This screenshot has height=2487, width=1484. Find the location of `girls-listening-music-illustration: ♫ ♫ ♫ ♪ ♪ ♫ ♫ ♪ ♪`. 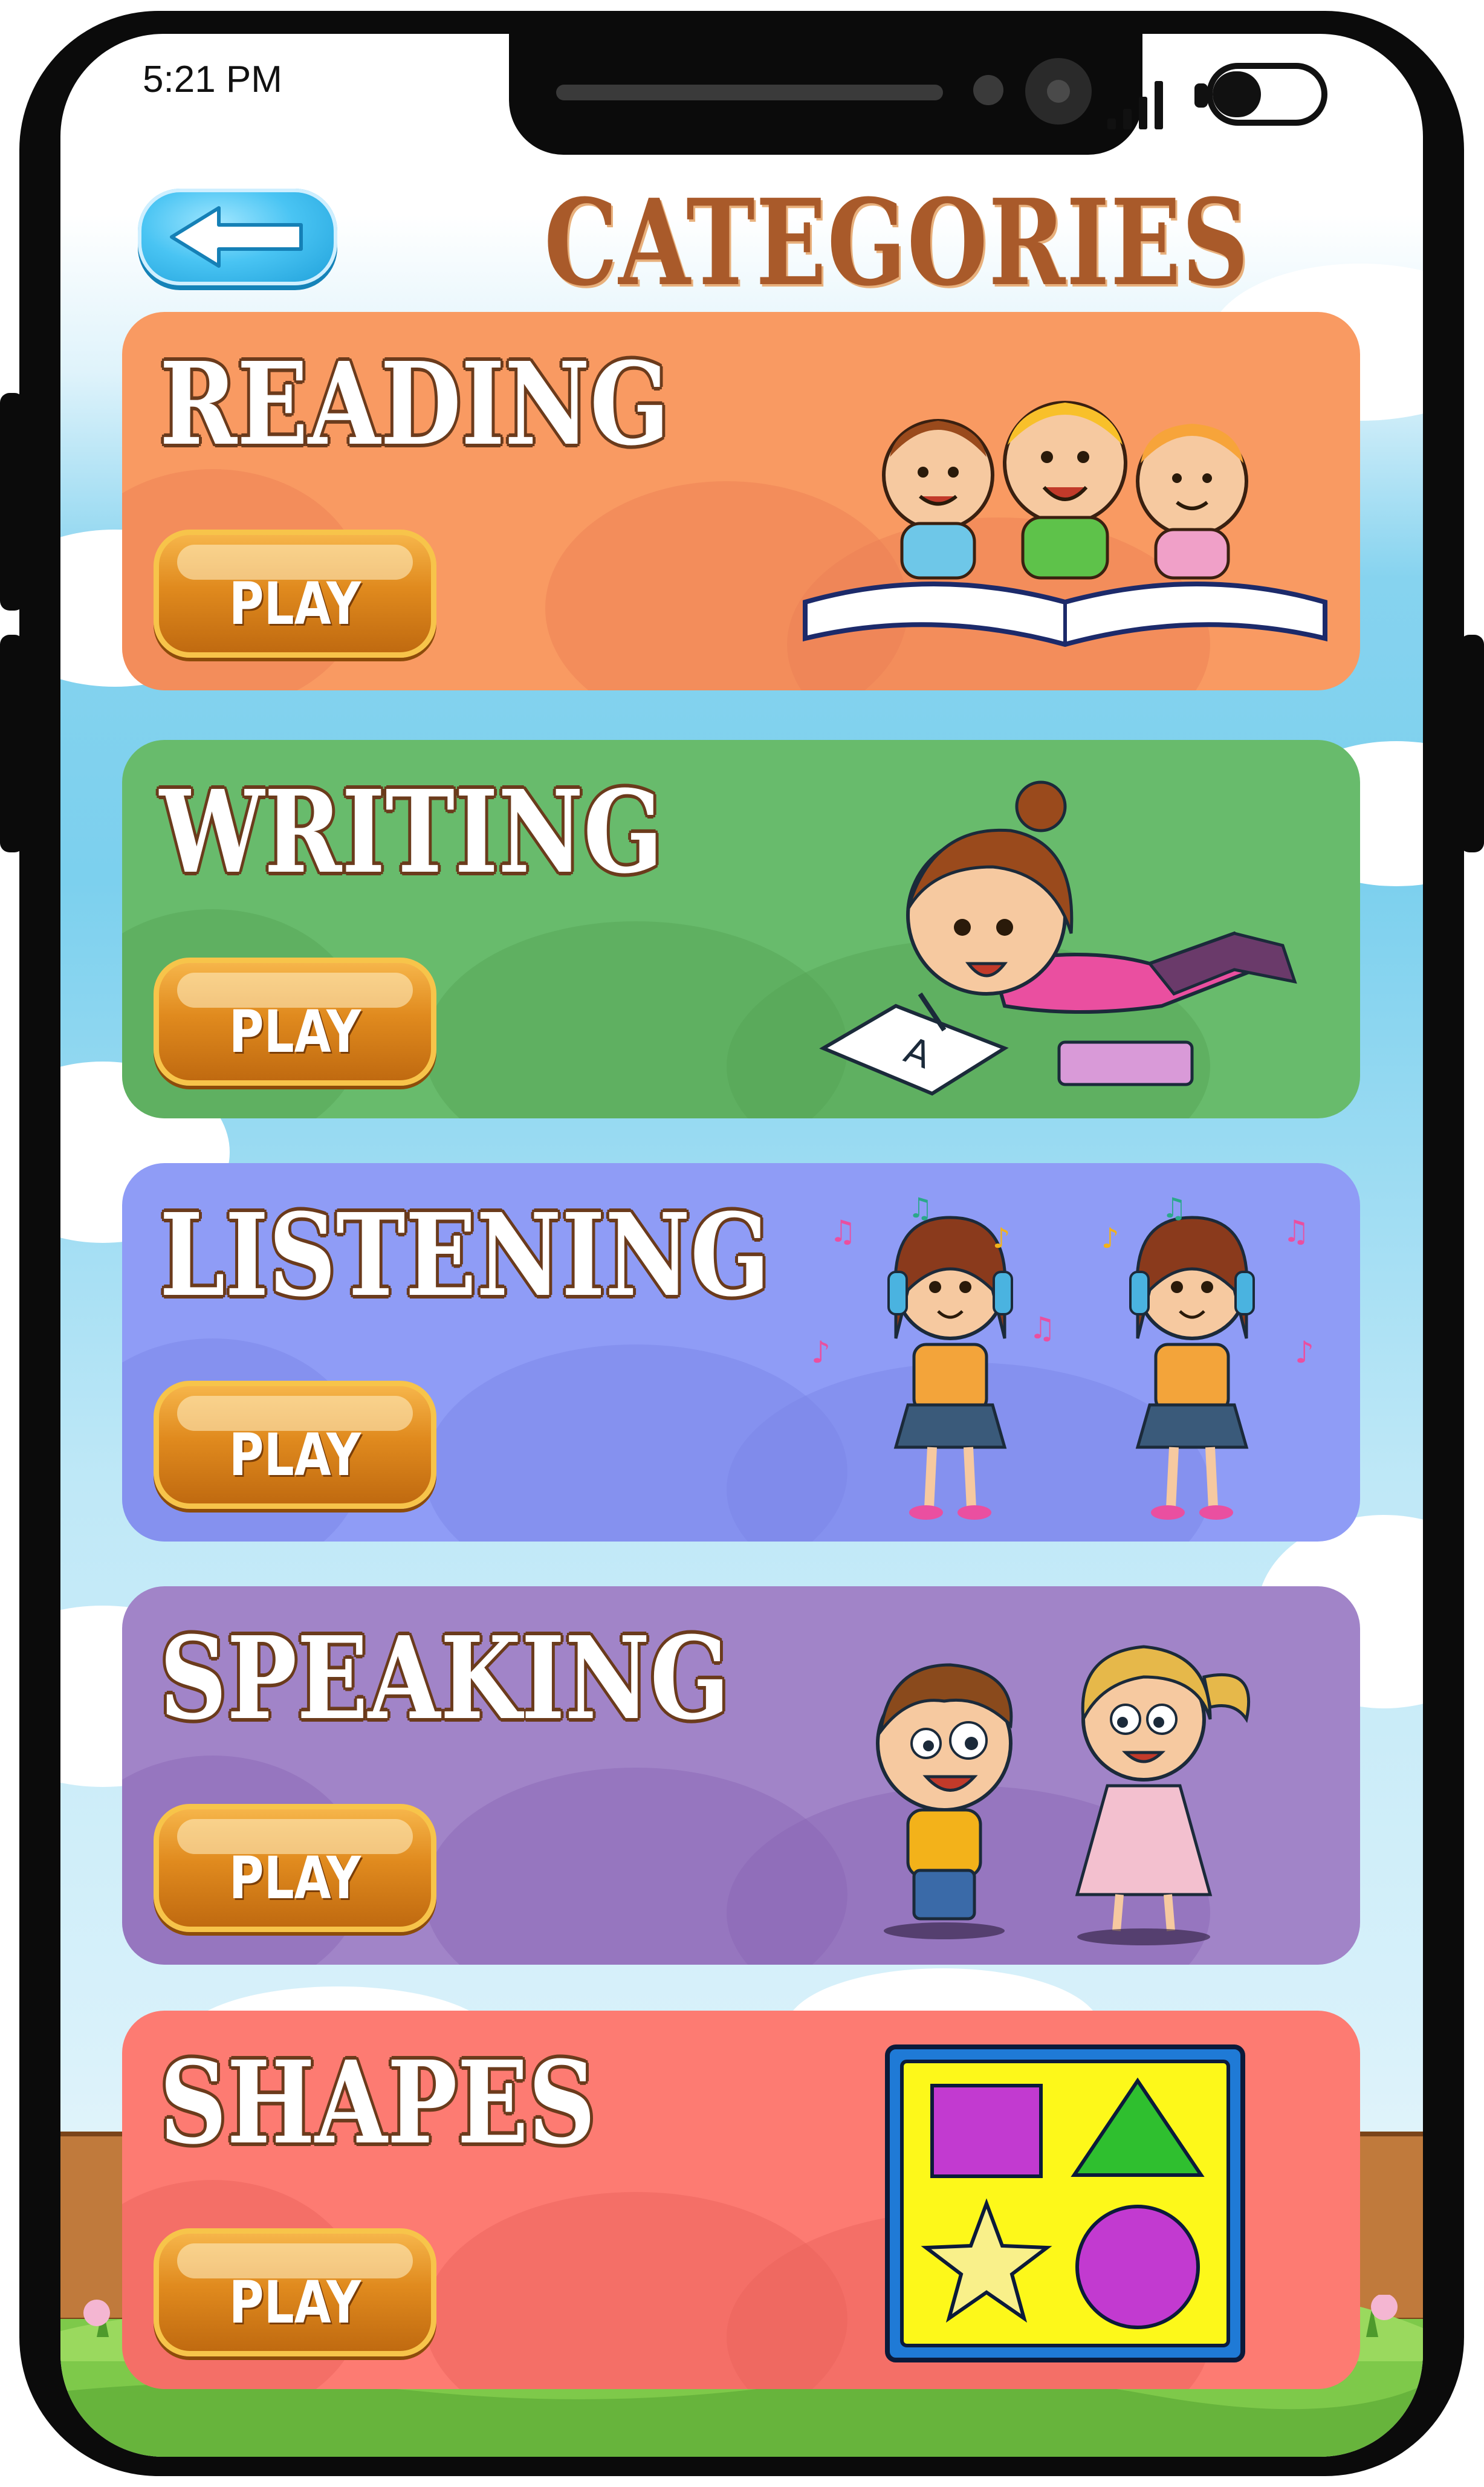

girls-listening-music-illustration: ♫ ♫ ♫ ♪ ♪ ♫ ♫ ♪ ♪ is located at coordinates (1062, 1362).